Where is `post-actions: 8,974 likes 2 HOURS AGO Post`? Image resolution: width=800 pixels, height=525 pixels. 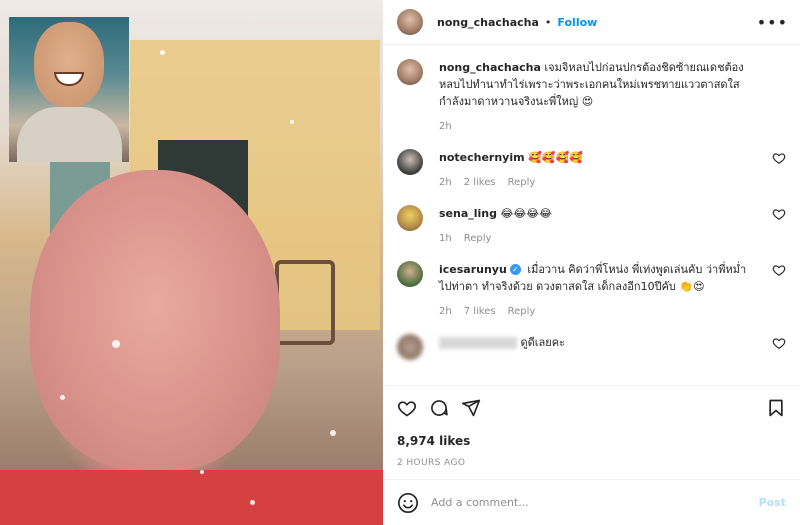
post-actions: 8,974 likes 2 HOURS AGO Post is located at coordinates (591, 455).